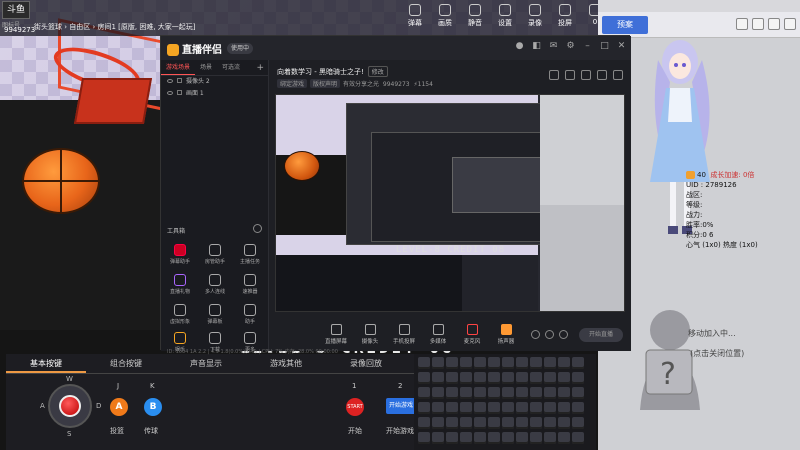  I want to click on toolbox-title: 工具箱, so click(176, 231).